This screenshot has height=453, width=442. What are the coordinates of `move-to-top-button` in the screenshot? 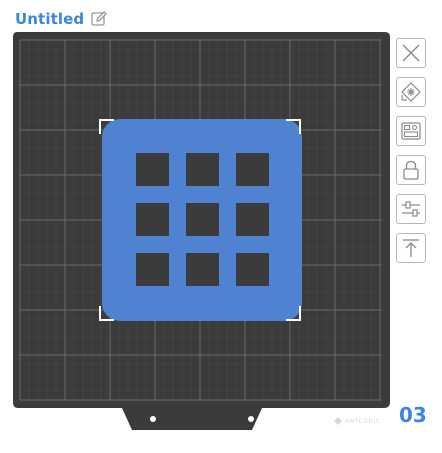 It's located at (411, 248).